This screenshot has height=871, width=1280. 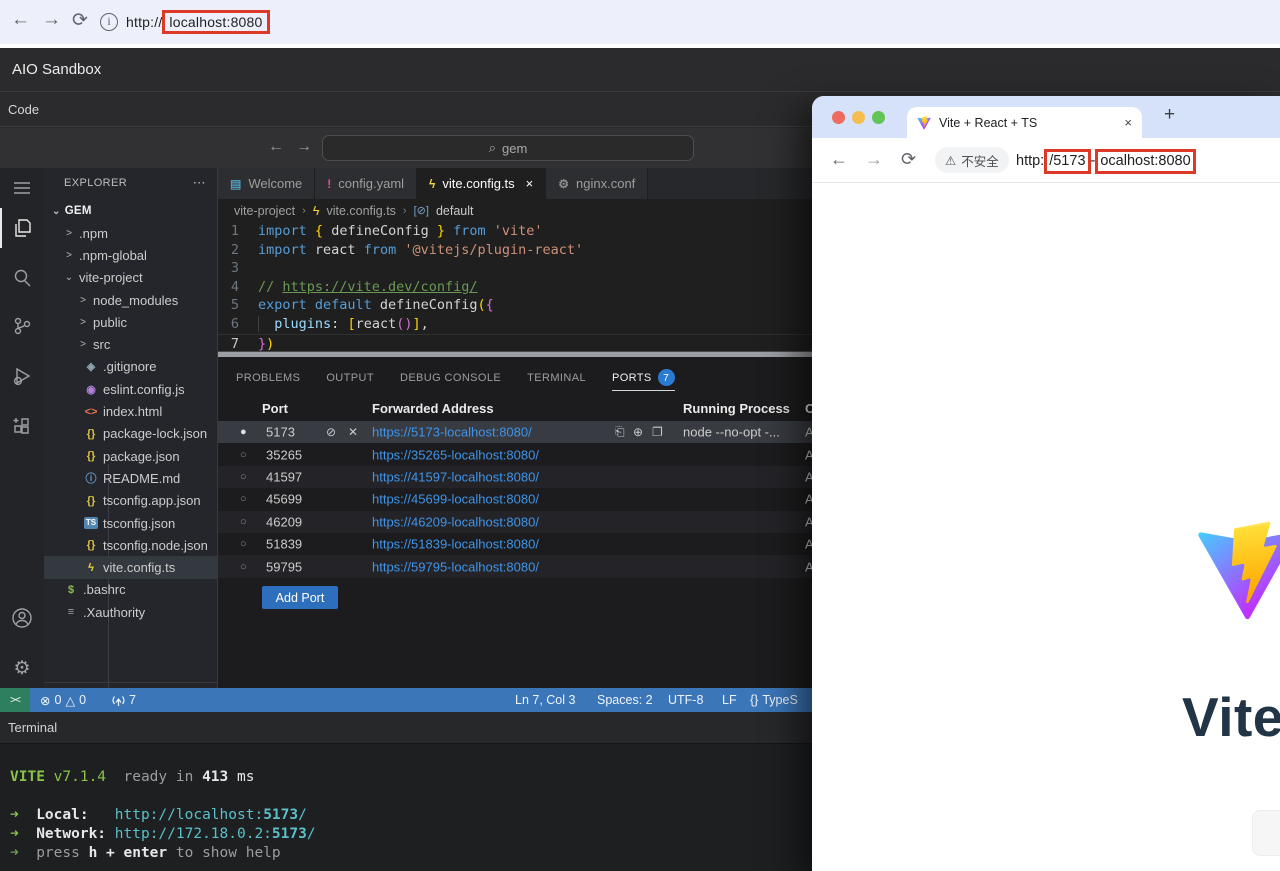 What do you see at coordinates (482, 183) in the screenshot?
I see `tab-vite-config-ts: ϟ vite.config.ts ×` at bounding box center [482, 183].